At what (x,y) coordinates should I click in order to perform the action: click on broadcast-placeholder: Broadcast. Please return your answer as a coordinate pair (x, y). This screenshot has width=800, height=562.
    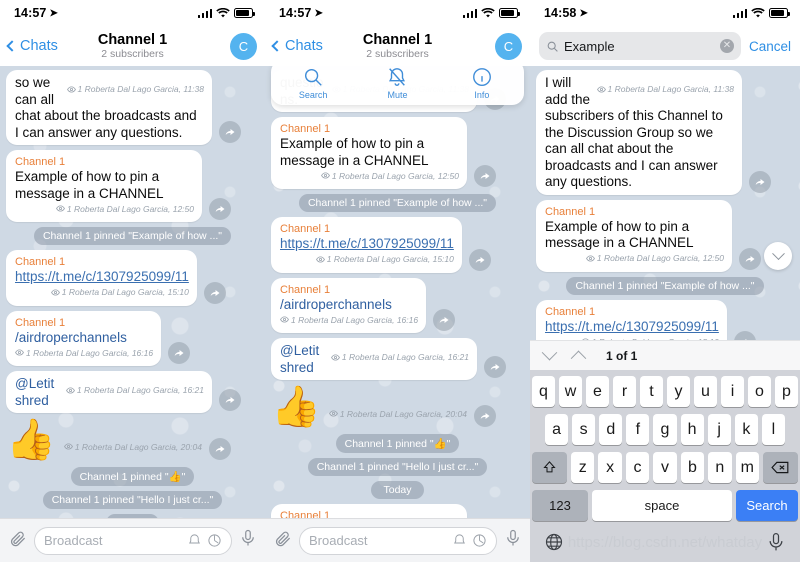
    Looking at the image, I should click on (73, 540).